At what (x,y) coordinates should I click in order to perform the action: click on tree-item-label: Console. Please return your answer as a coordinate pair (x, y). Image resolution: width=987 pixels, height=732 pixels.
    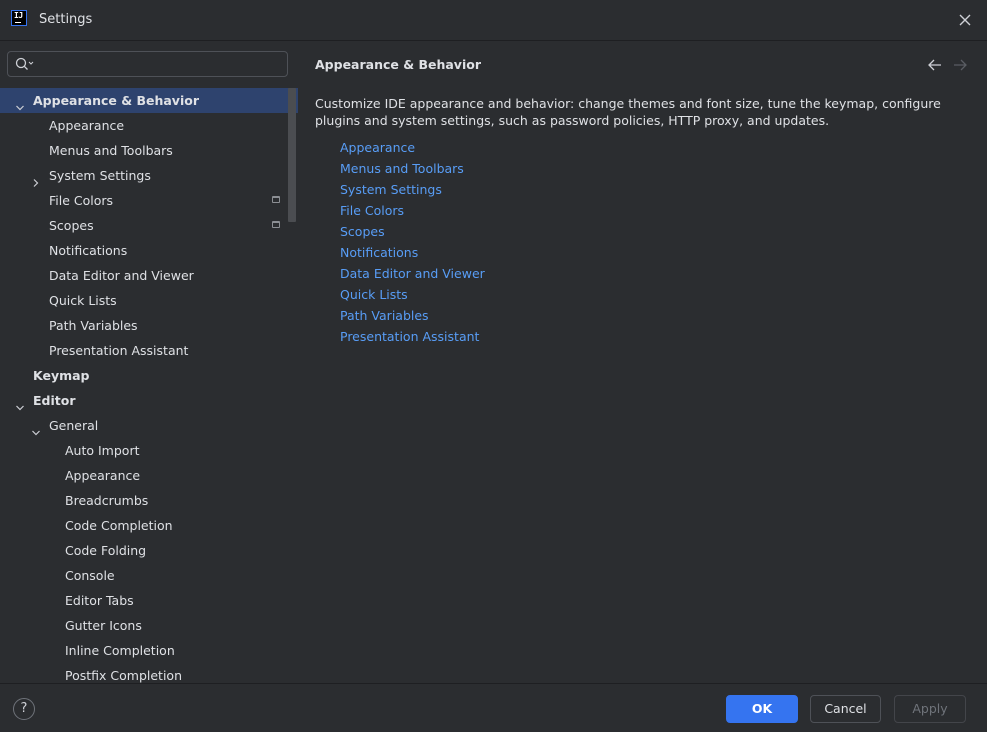
    Looking at the image, I should click on (90, 575).